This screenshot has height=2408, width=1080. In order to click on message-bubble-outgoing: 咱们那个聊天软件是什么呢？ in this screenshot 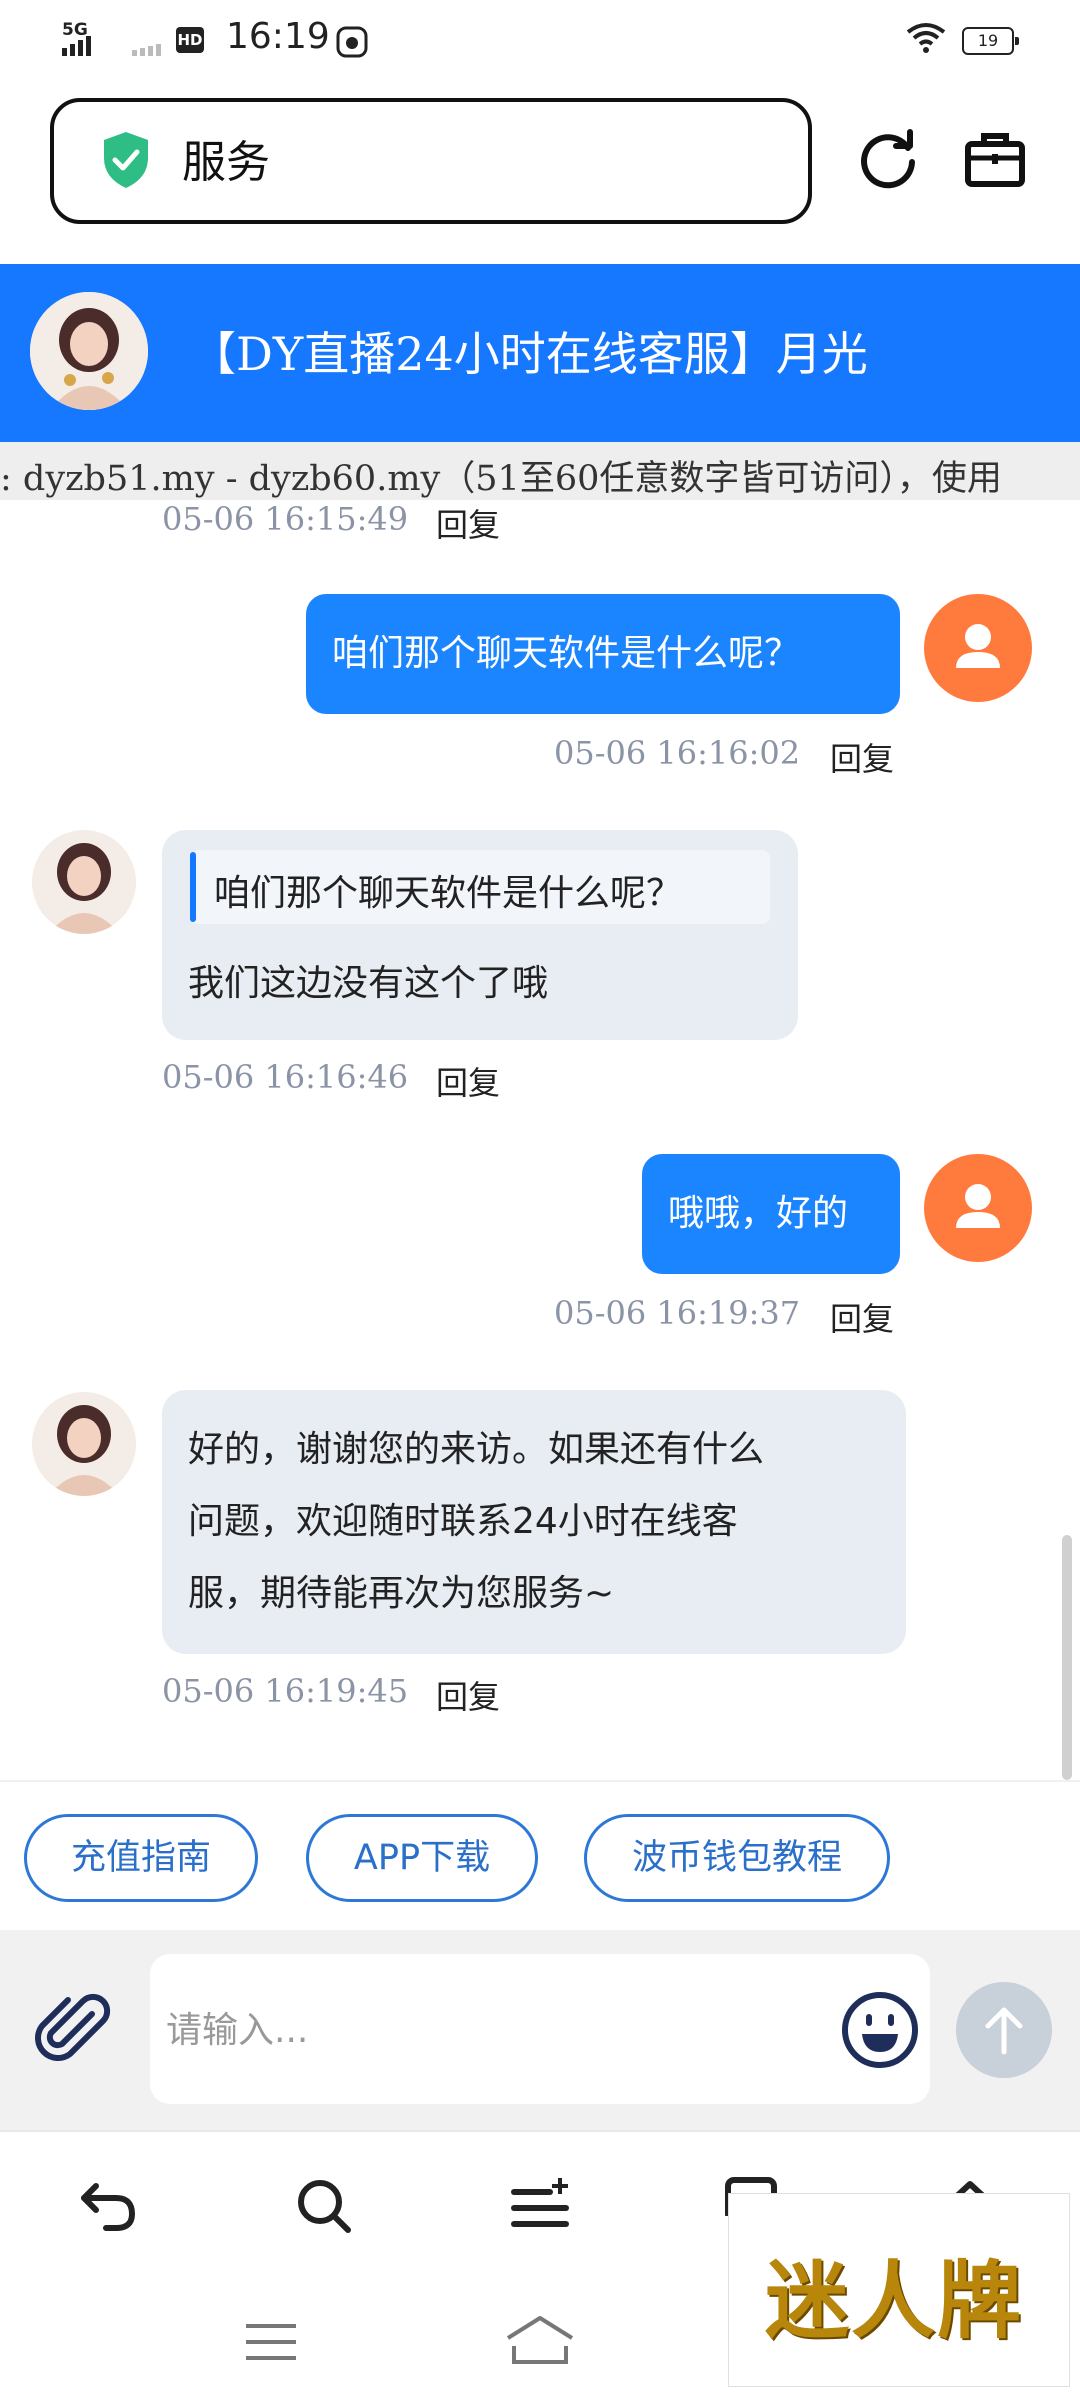, I will do `click(603, 654)`.